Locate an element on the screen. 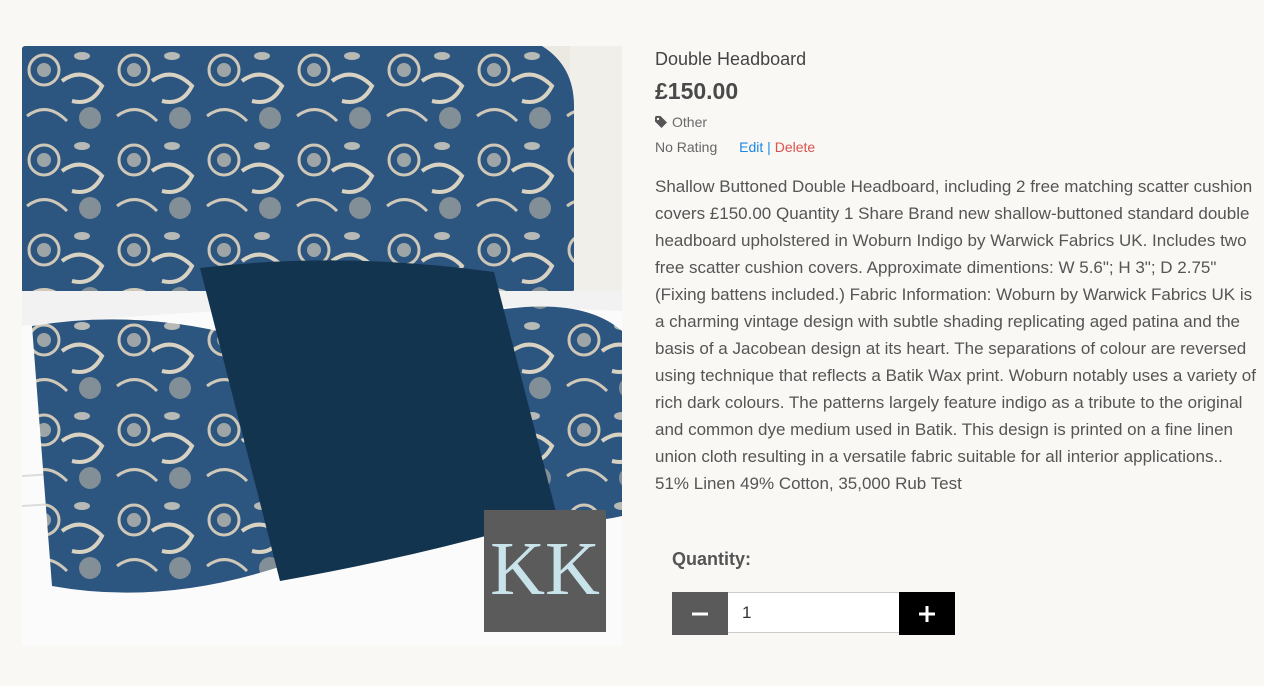  quantity-input is located at coordinates (813, 612).